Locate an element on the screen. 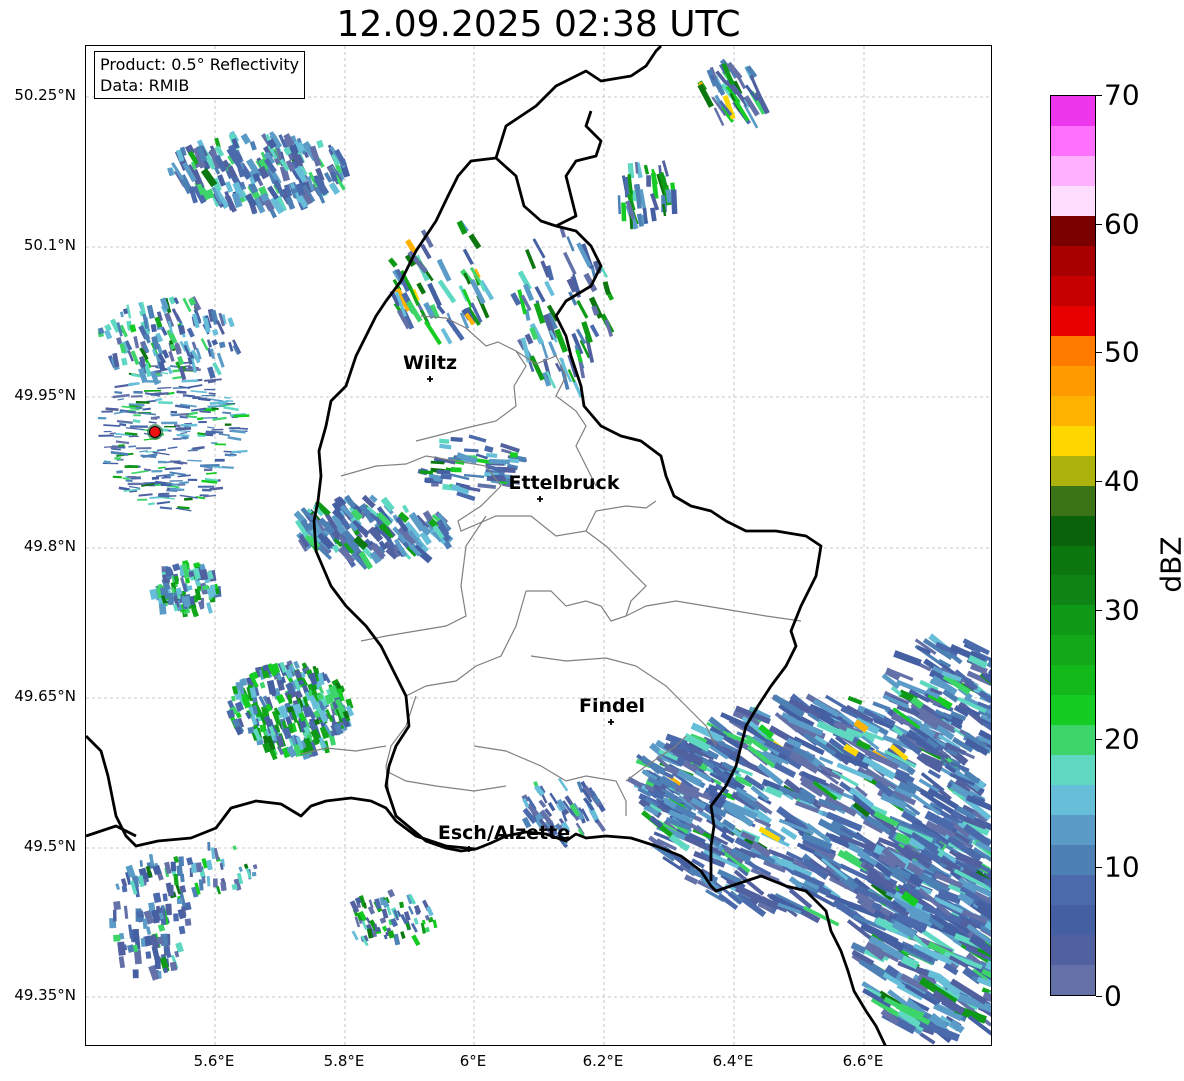 This screenshot has height=1081, width=1184. lat-label: 49.95°N is located at coordinates (45, 395).